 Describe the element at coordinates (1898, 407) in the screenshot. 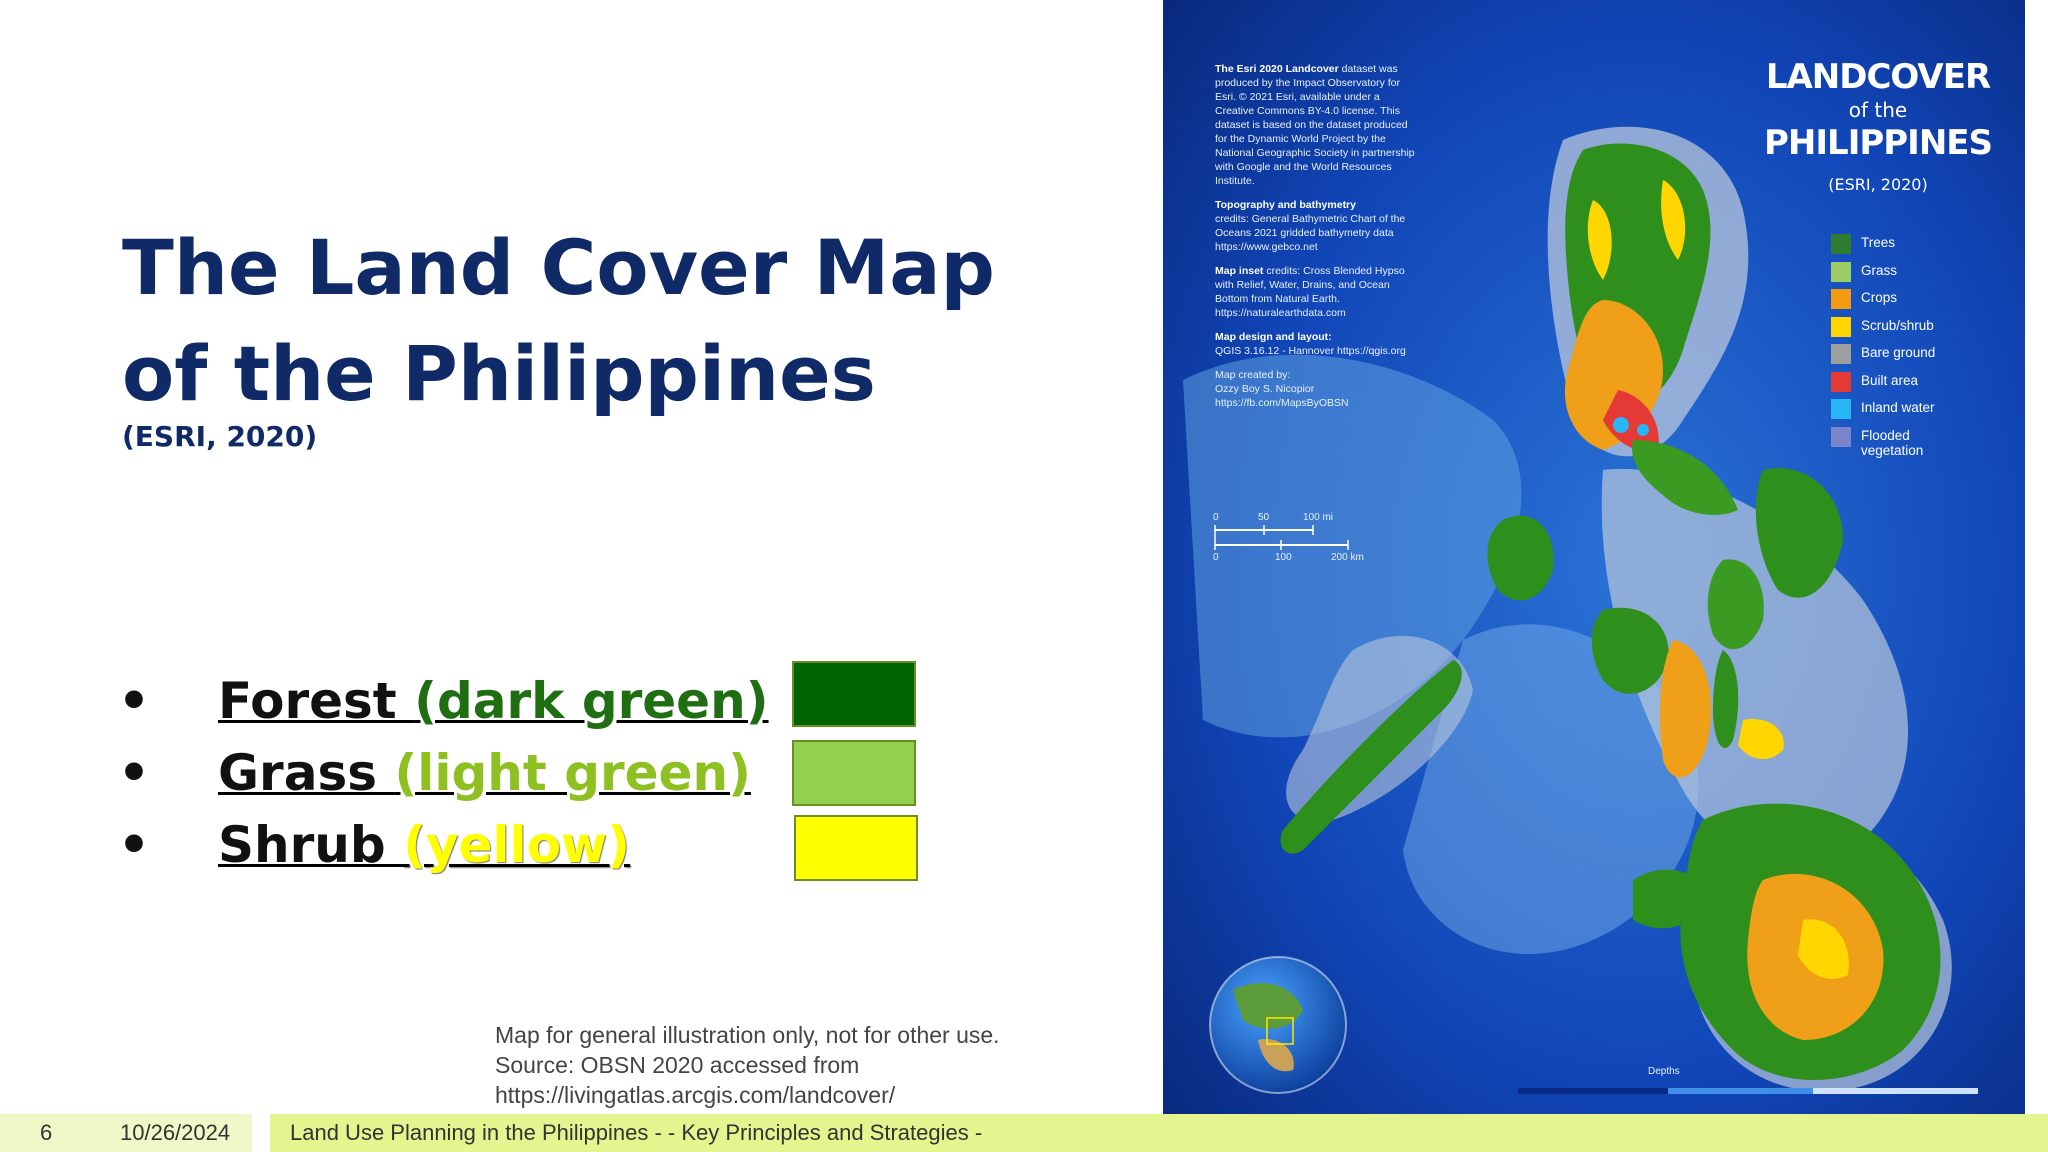

I see `legend-label: Inland water` at that location.